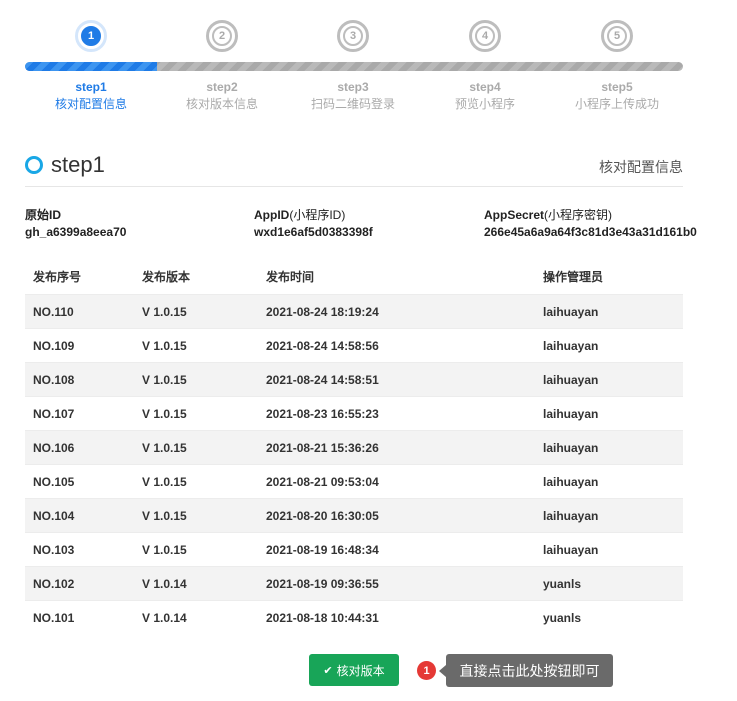 The width and height of the screenshot is (737, 701). Describe the element at coordinates (75, 224) in the screenshot. I see `info-original-id: 原始ID gh_a6399a8eea70` at that location.